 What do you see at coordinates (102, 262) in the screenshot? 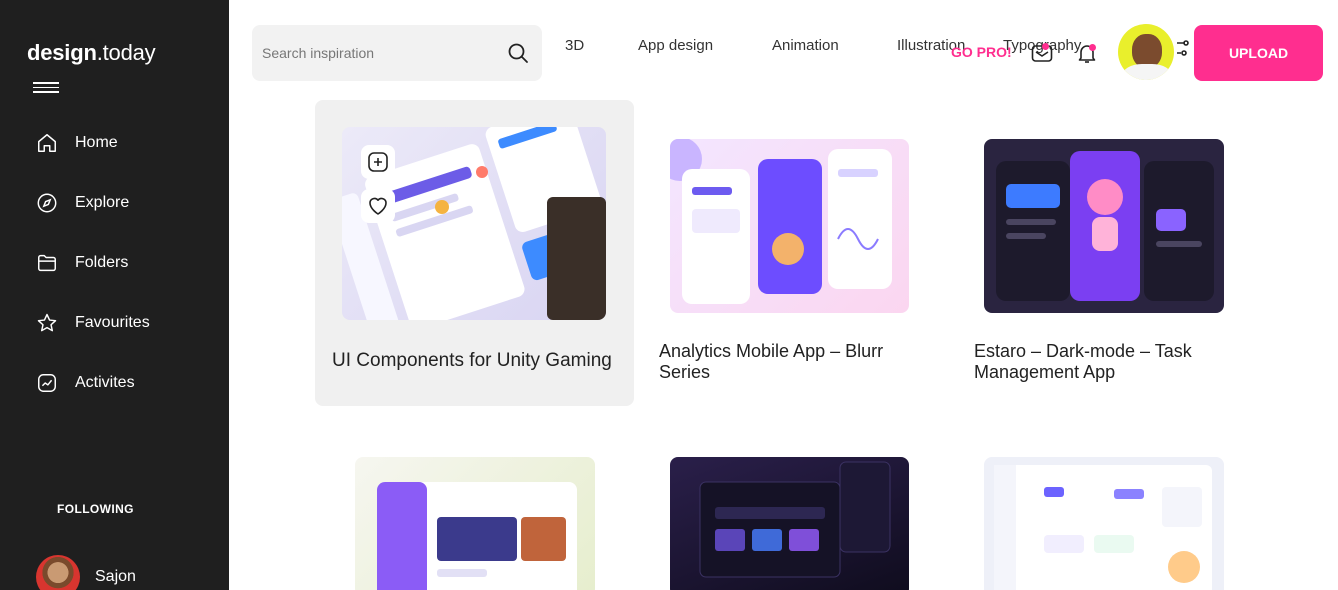
I see `sidebar-item-label: Folders` at bounding box center [102, 262].